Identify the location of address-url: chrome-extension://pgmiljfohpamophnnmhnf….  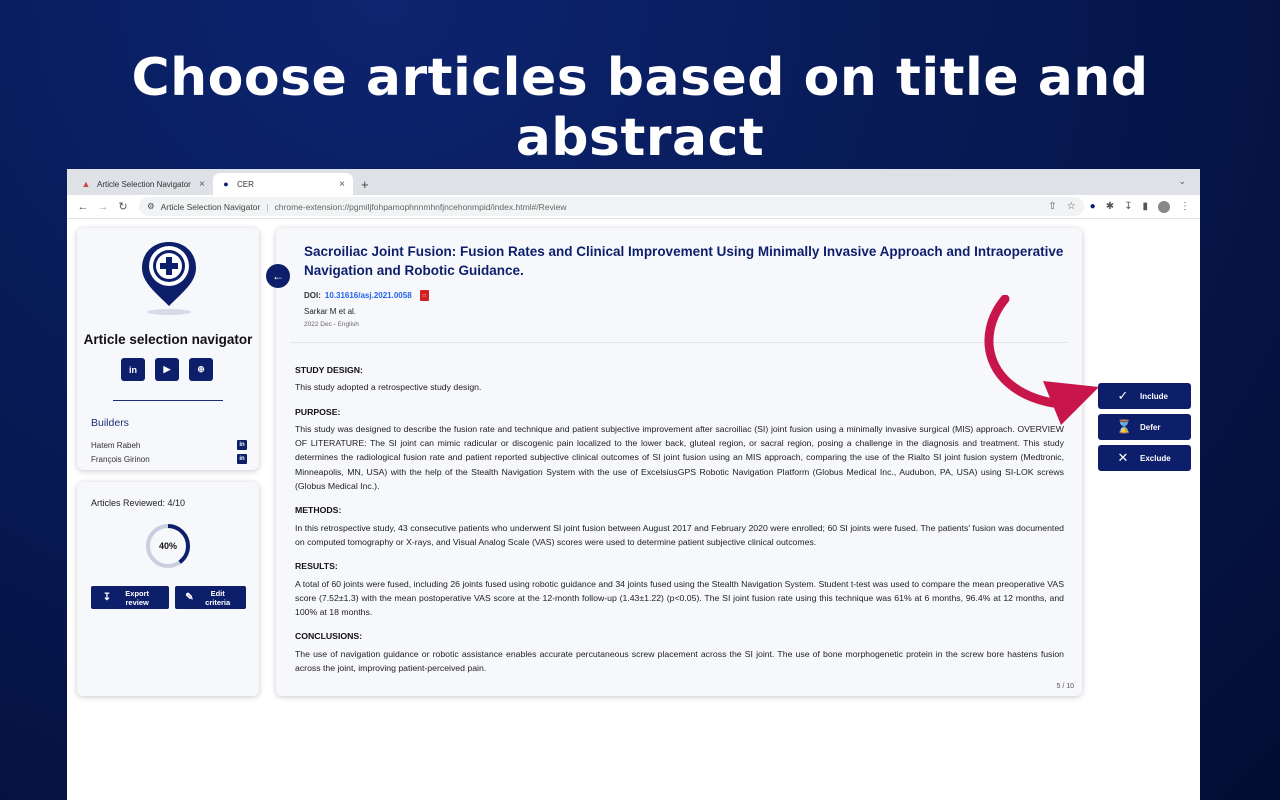
(420, 206).